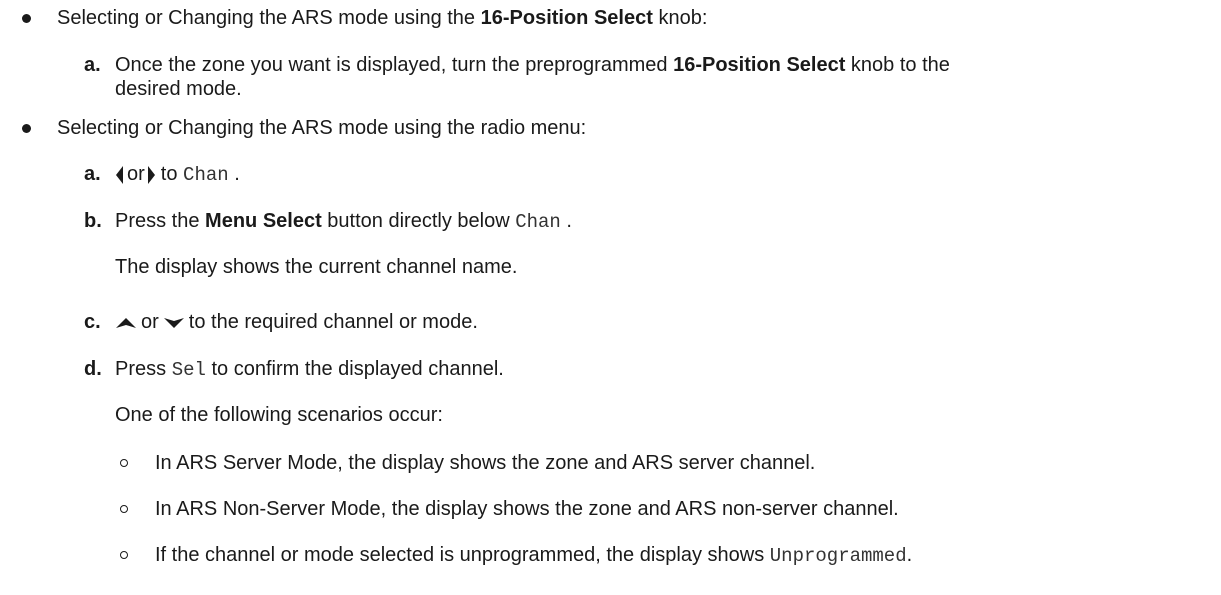 This screenshot has width=1221, height=595. I want to click on knob-step-a-post: knob to the, so click(897, 65).